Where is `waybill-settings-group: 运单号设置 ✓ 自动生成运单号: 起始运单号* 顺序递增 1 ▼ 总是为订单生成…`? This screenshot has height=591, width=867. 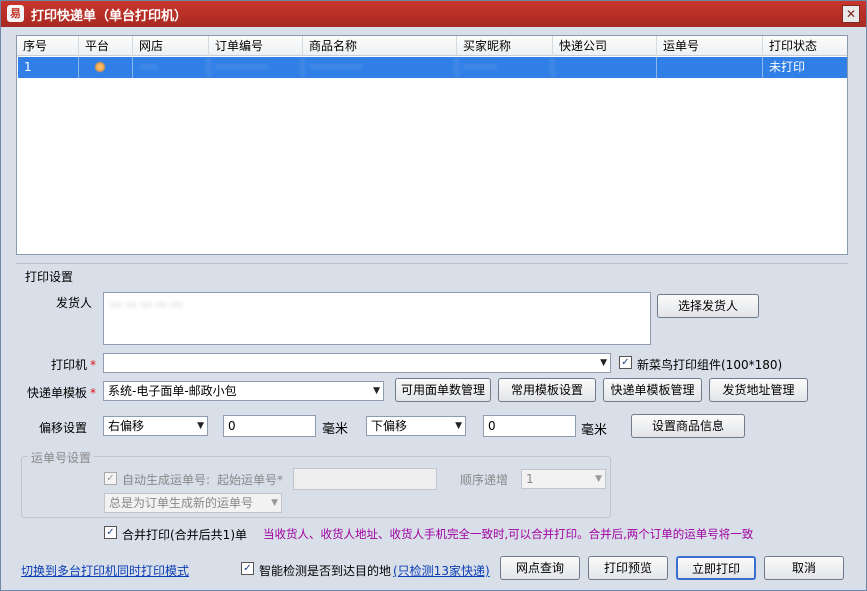
waybill-settings-group: 运单号设置 ✓ 自动生成运单号: 起始运单号* 顺序递增 1 ▼ 总是为订单生成… is located at coordinates (316, 483).